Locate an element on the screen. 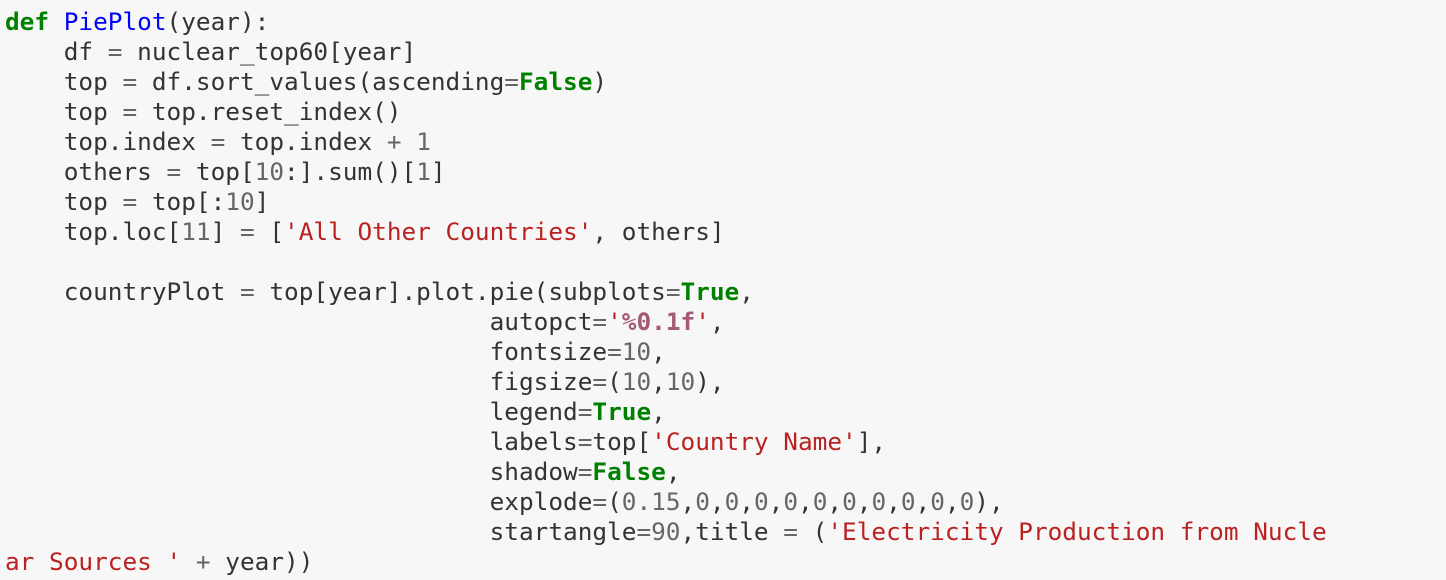 This screenshot has width=1446, height=580. number-token: 90 is located at coordinates (666, 531).